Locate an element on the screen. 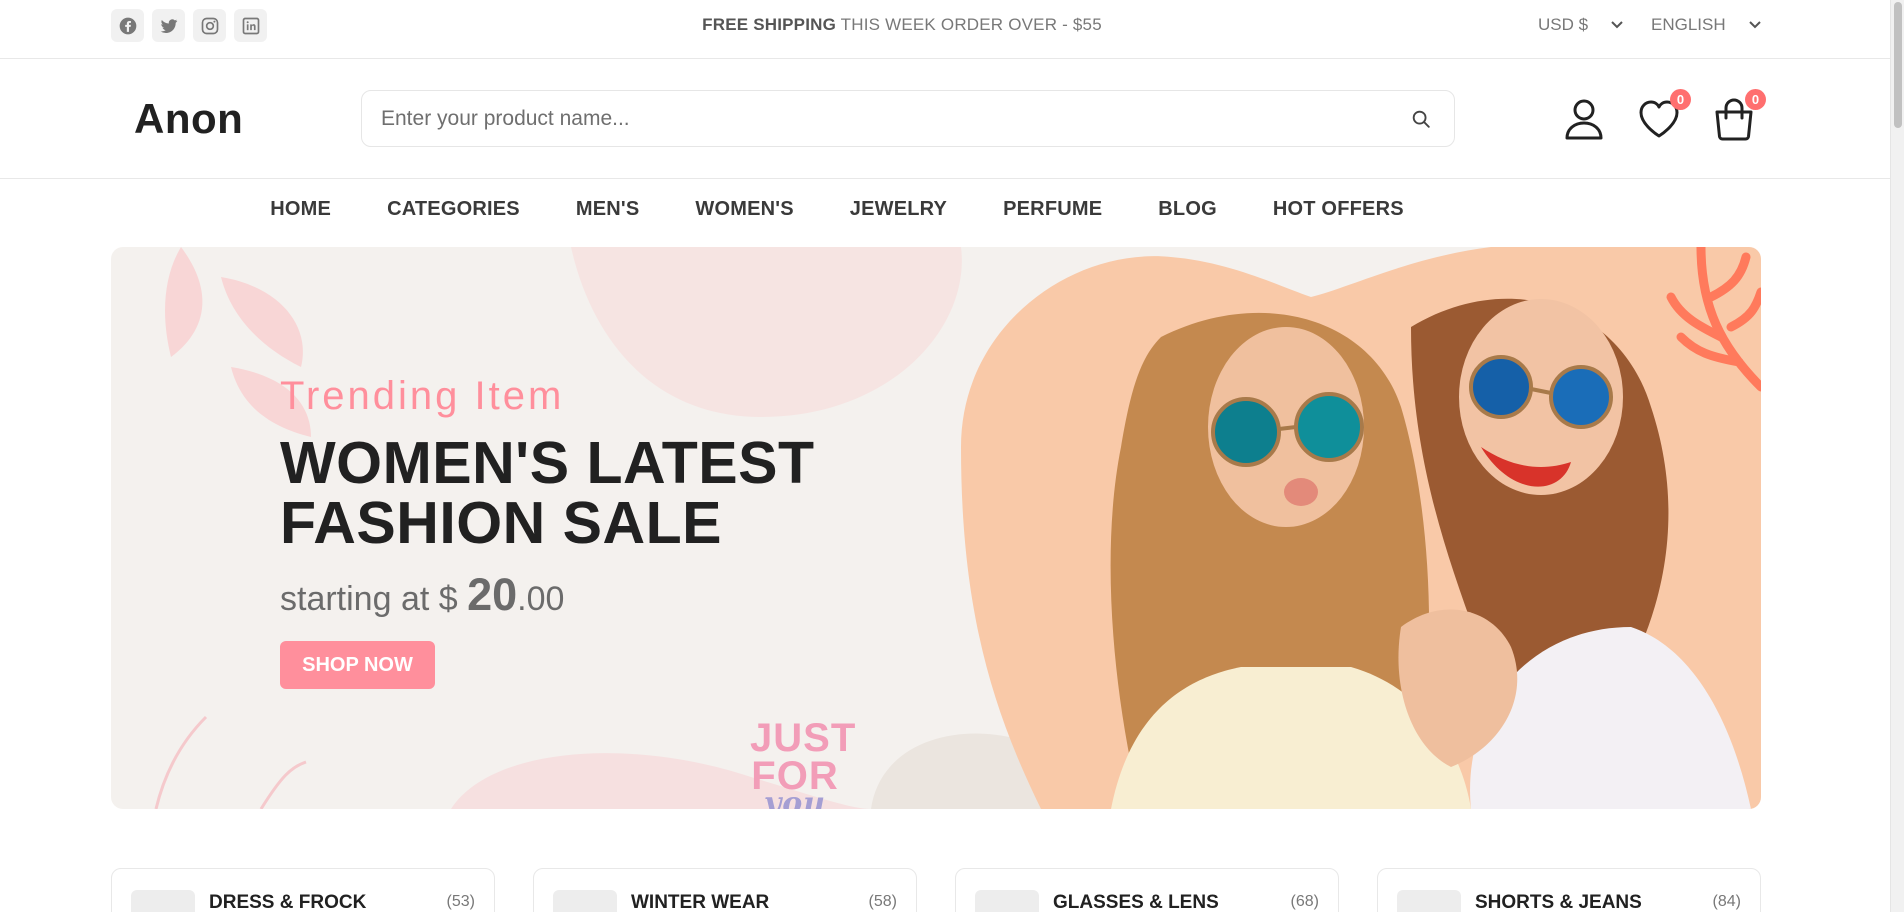  shipping-rest: THIS WEEK ORDER OVER - $55 is located at coordinates (969, 24).